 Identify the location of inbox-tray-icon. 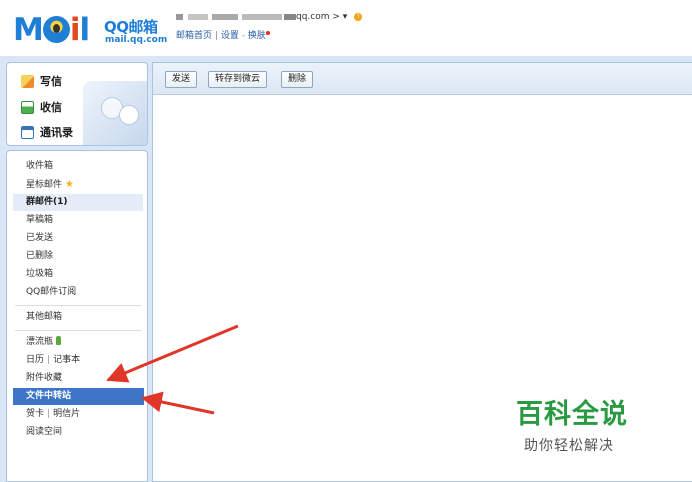
(27, 107).